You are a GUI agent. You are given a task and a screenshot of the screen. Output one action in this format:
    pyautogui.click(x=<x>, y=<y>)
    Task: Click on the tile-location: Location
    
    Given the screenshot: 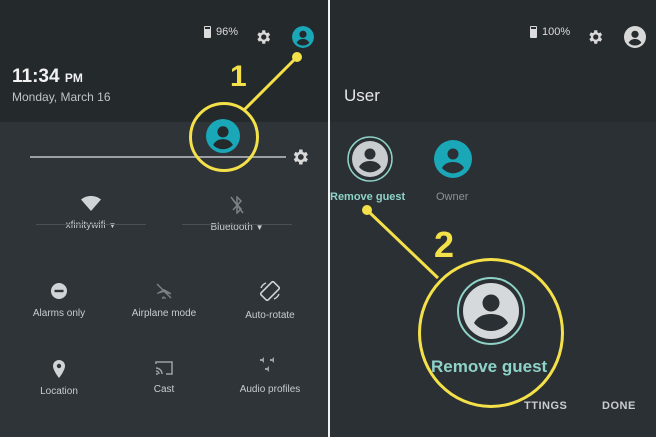 What is the action you would take?
    pyautogui.click(x=59, y=378)
    